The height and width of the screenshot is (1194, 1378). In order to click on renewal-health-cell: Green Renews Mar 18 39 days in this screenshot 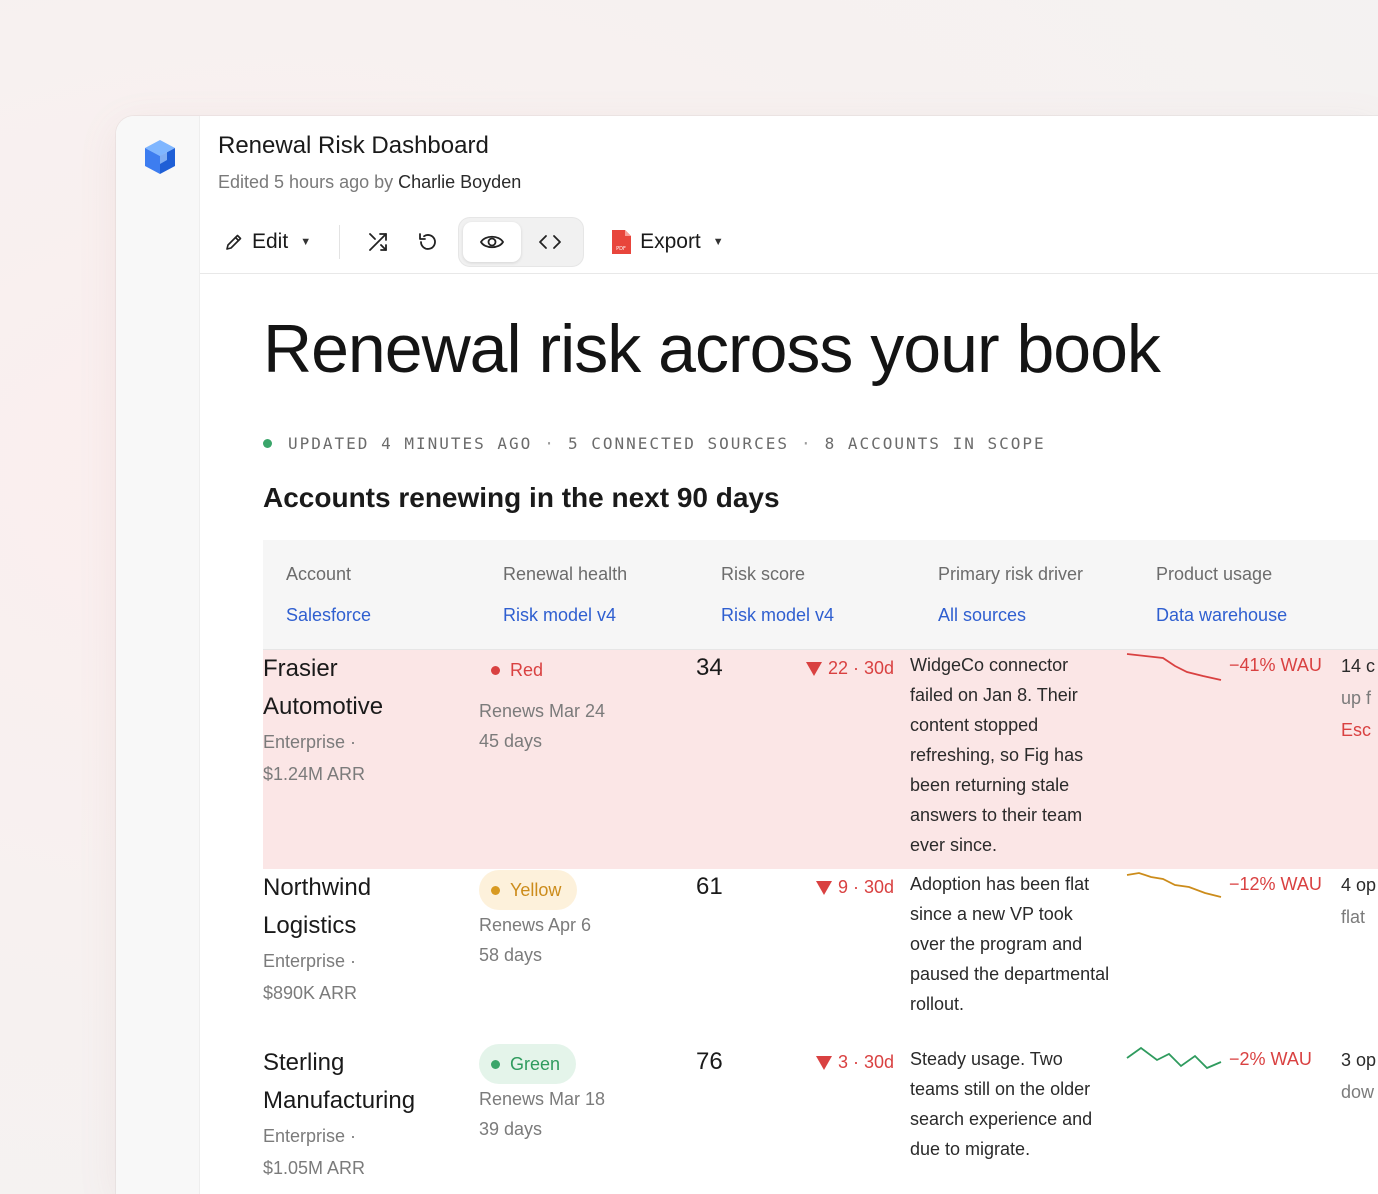, I will do `click(542, 1094)`.